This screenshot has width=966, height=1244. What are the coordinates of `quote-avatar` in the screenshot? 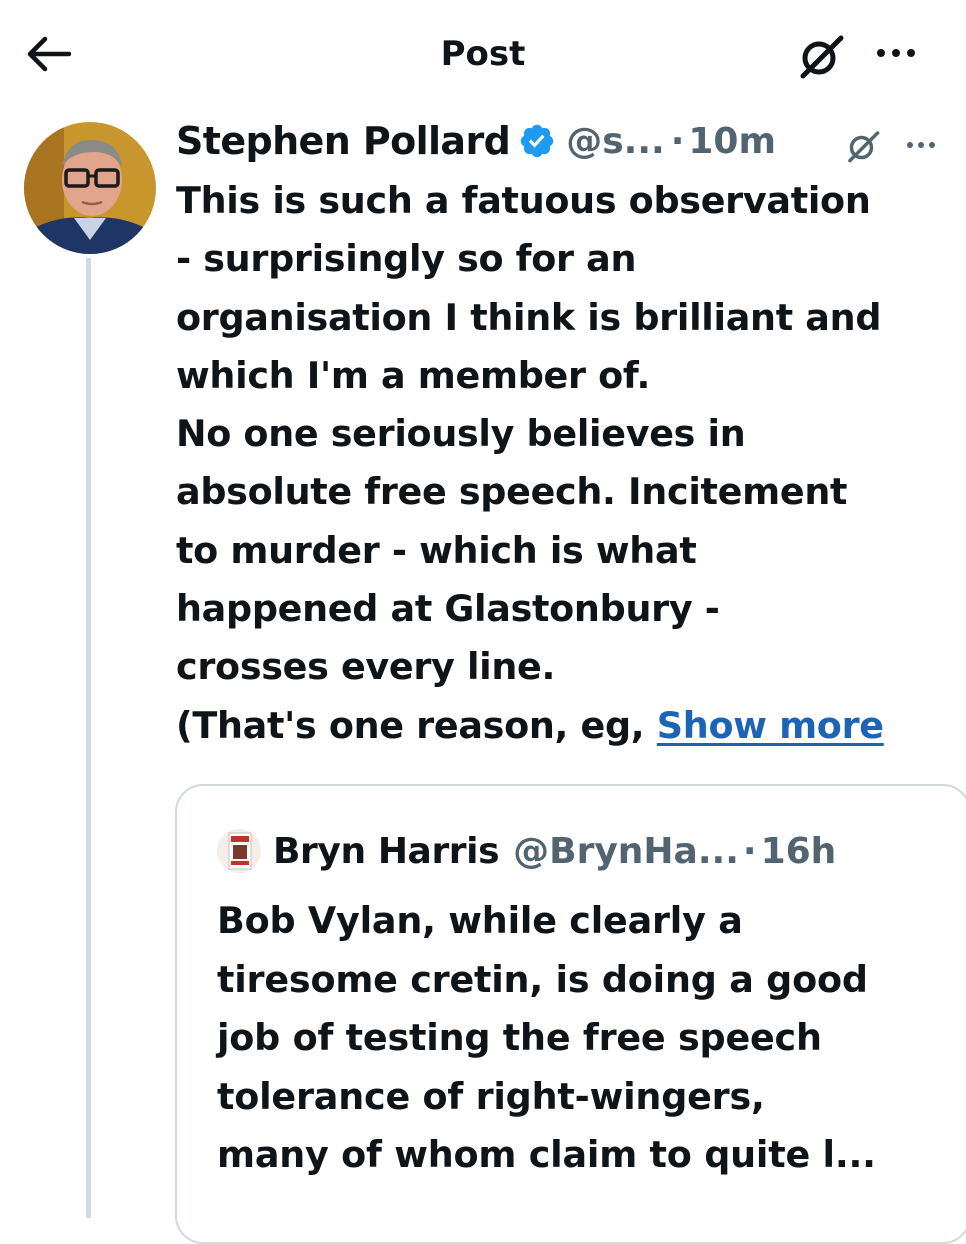 It's located at (239, 851).